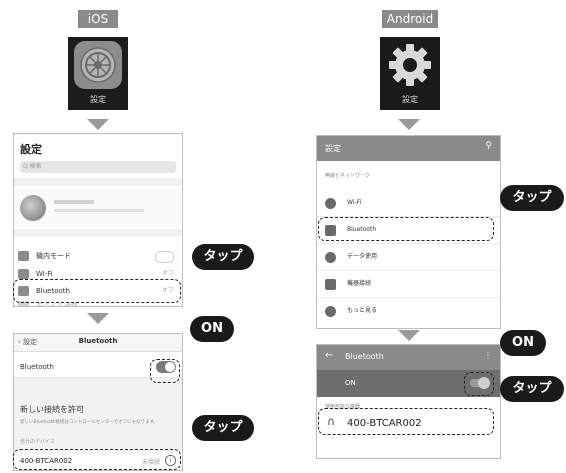  I want to click on airplane-toggle, so click(164, 257).